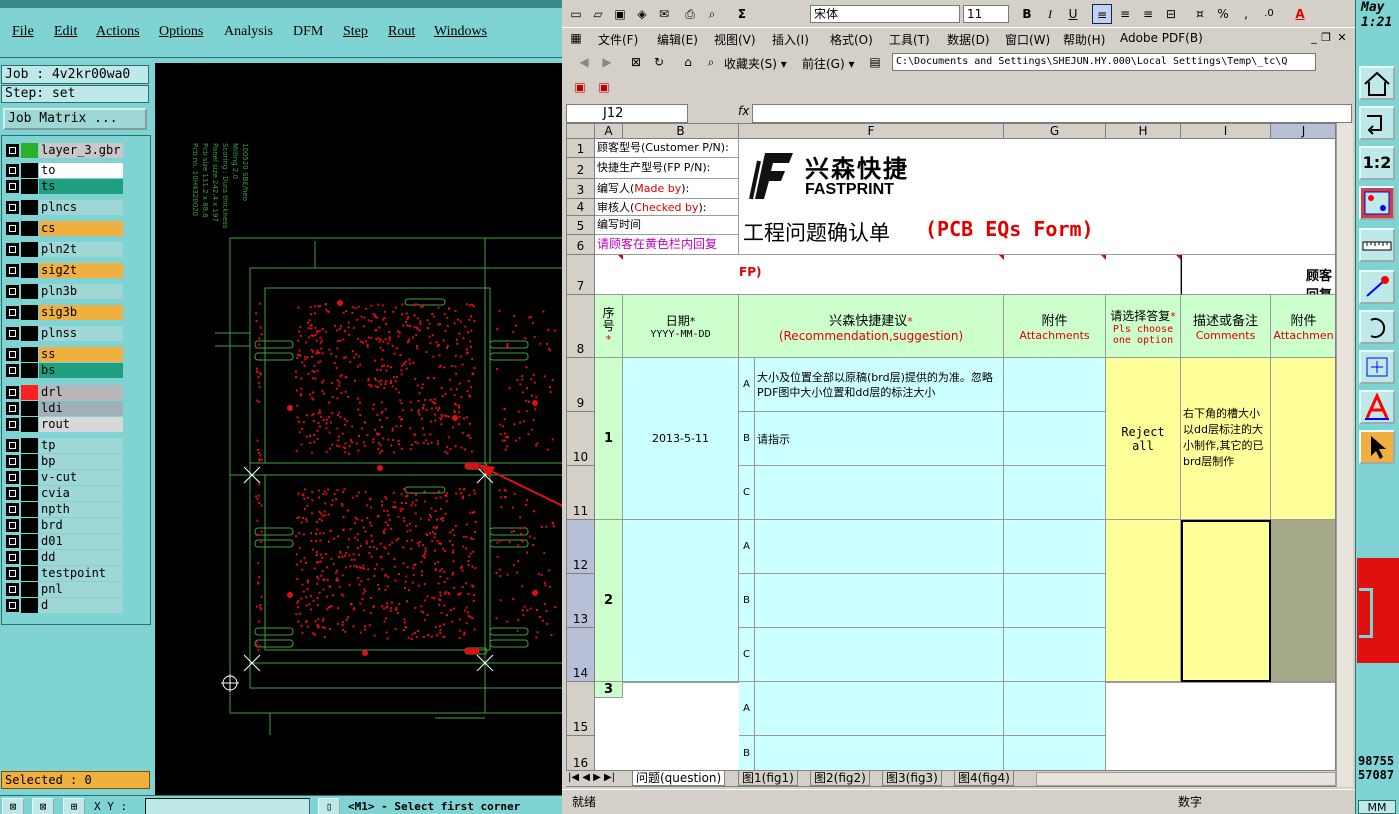 The image size is (1399, 814). What do you see at coordinates (1344, 455) in the screenshot?
I see `vertical-scrollbar` at bounding box center [1344, 455].